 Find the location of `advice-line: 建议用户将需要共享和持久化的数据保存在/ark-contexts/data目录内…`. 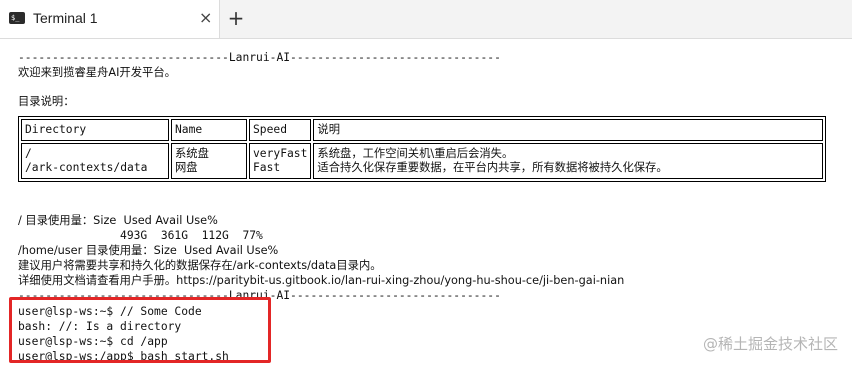

advice-line: 建议用户将需要共享和持久化的数据保存在/ark-contexts/data目录内… is located at coordinates (200, 265).